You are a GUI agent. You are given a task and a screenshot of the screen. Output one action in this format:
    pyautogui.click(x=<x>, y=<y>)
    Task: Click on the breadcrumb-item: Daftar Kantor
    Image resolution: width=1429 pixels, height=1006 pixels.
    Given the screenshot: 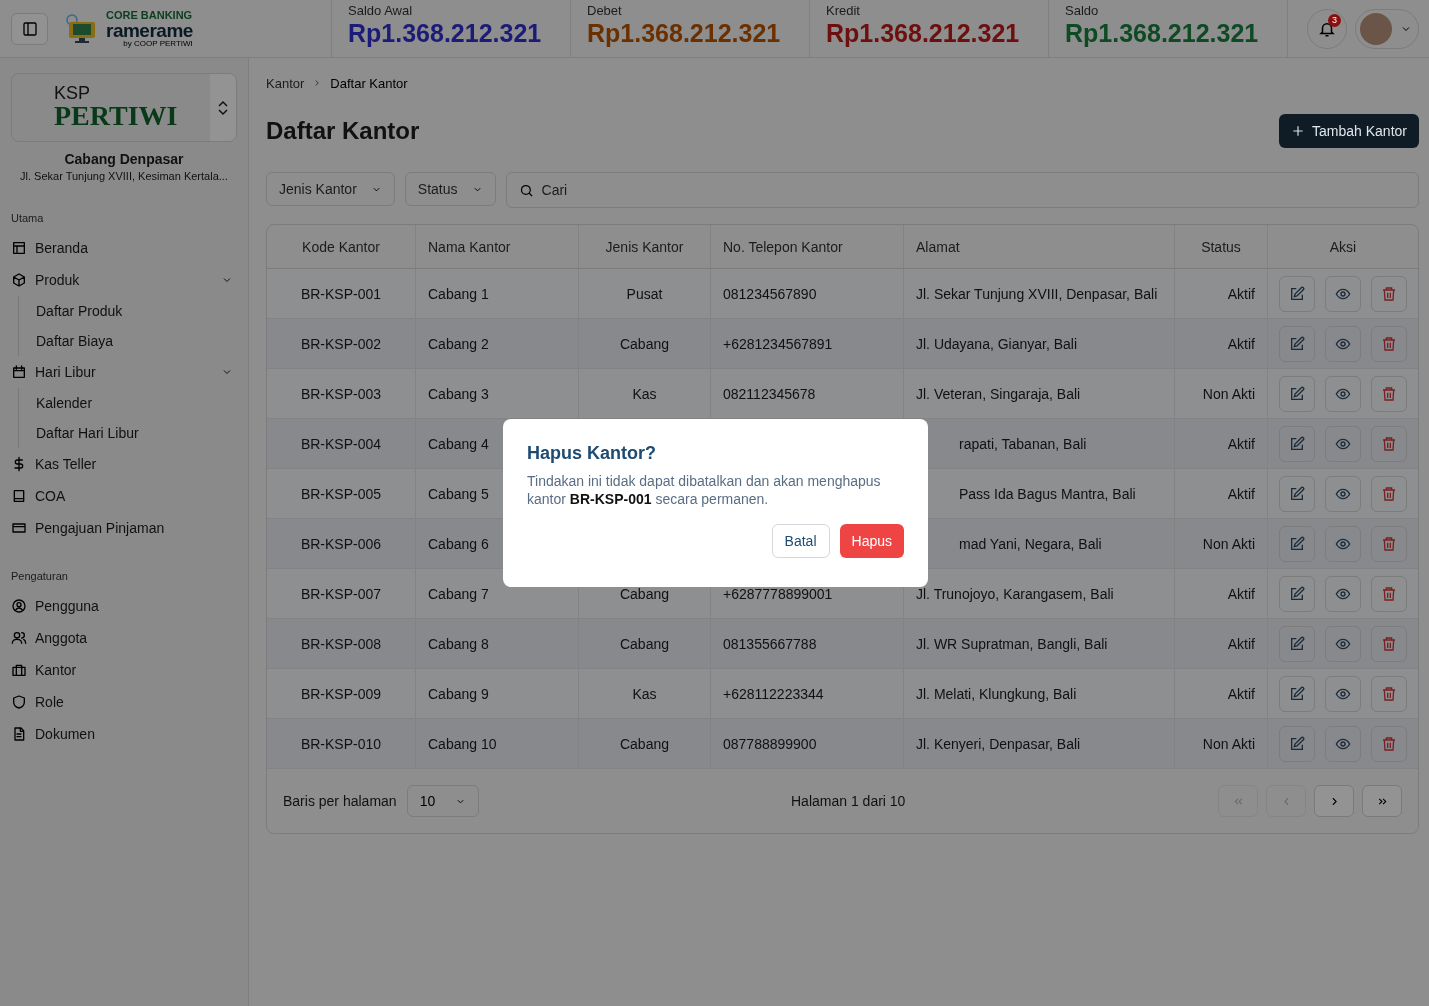 What is the action you would take?
    pyautogui.click(x=369, y=83)
    